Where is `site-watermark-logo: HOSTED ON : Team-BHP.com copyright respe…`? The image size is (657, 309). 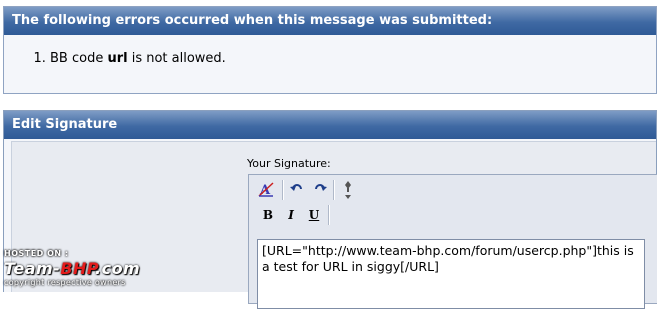 site-watermark-logo: HOSTED ON : Team-BHP.com copyright respe… is located at coordinates (99, 269).